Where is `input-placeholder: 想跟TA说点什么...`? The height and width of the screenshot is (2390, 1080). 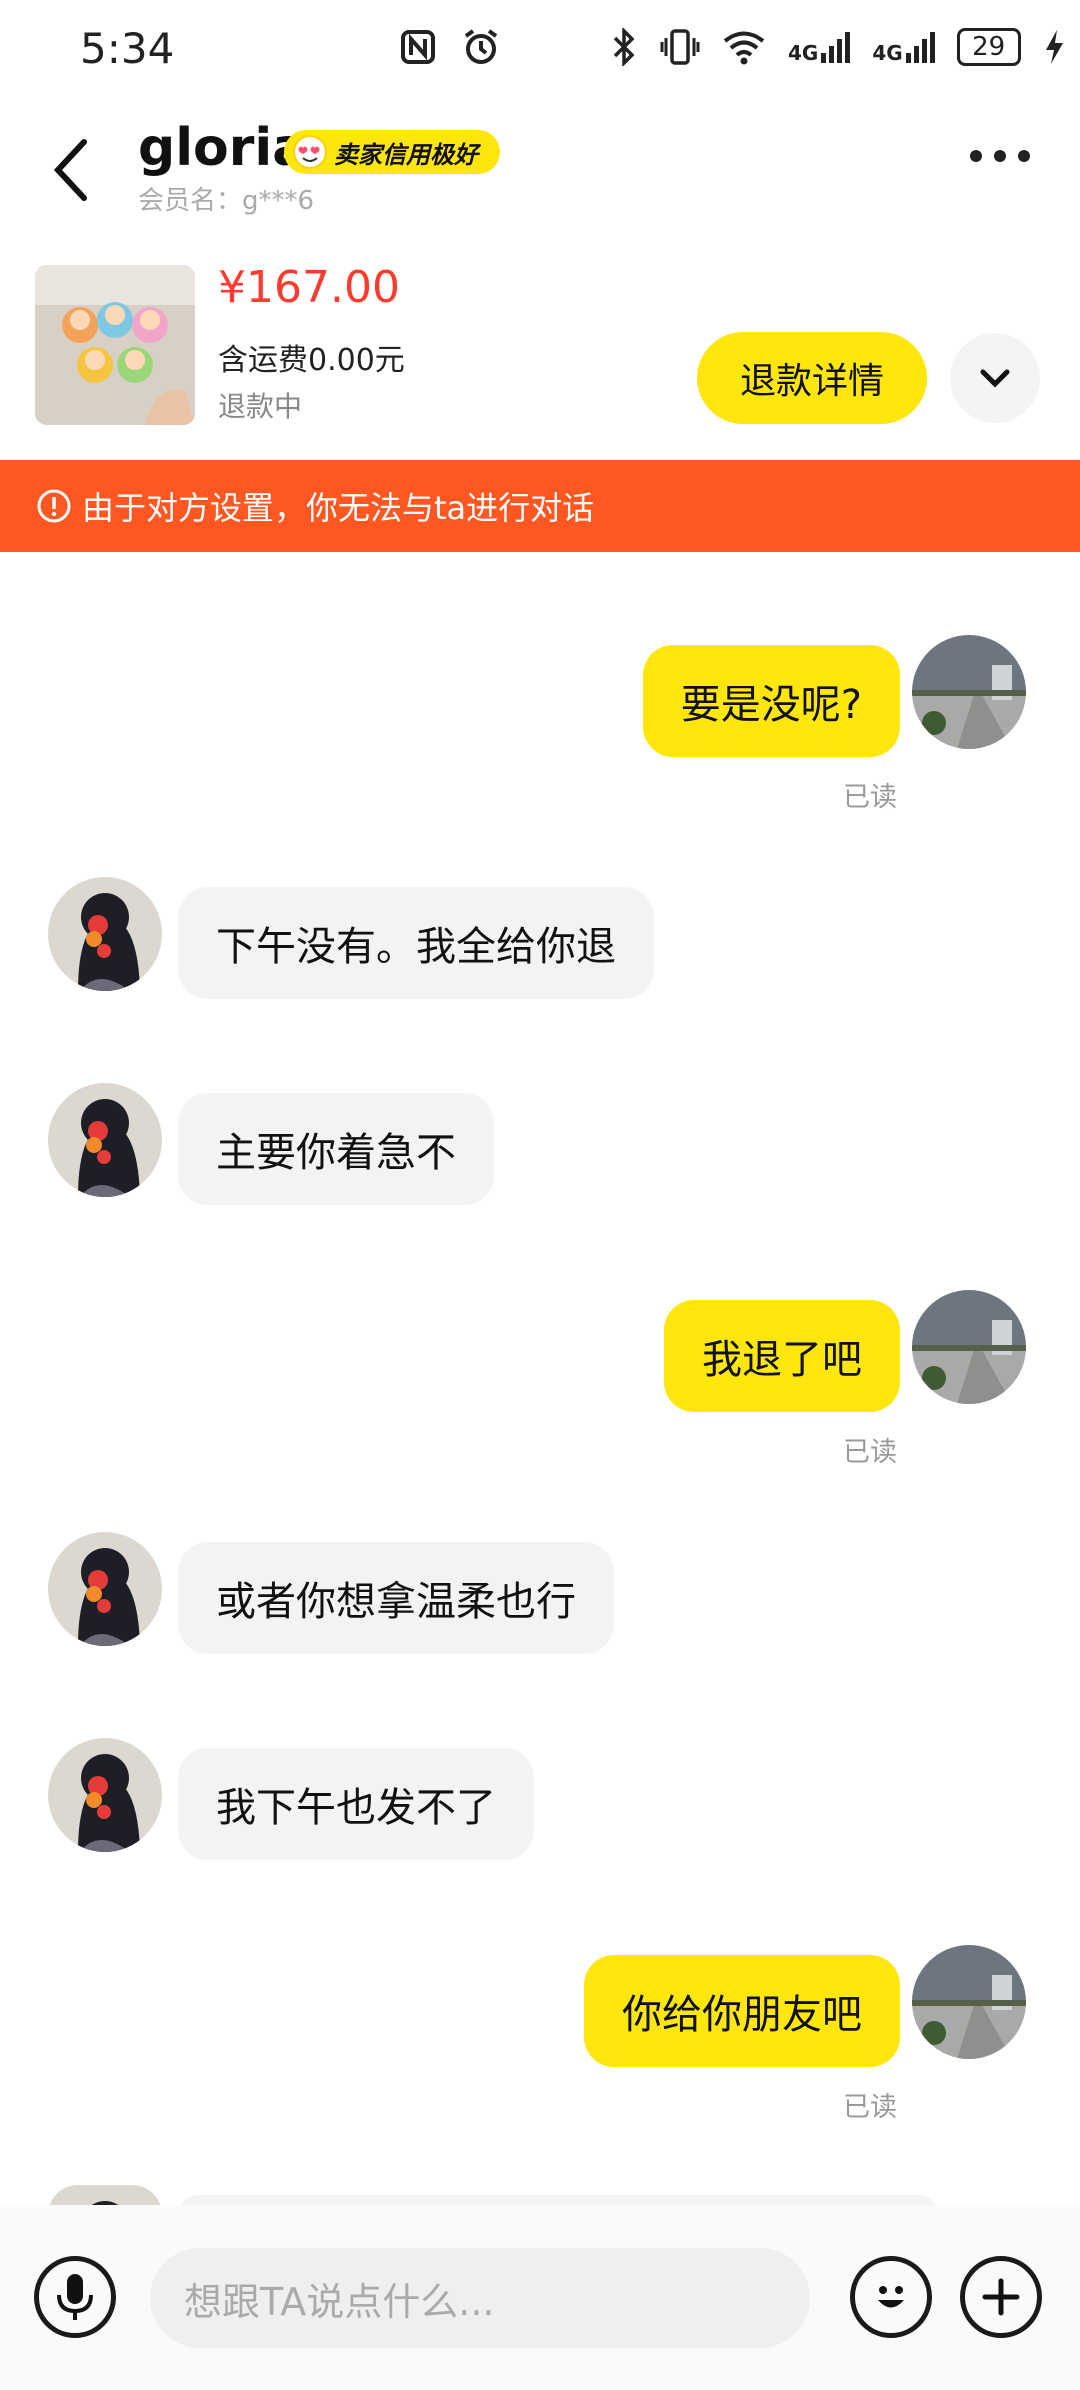 input-placeholder: 想跟TA说点什么... is located at coordinates (339, 2301).